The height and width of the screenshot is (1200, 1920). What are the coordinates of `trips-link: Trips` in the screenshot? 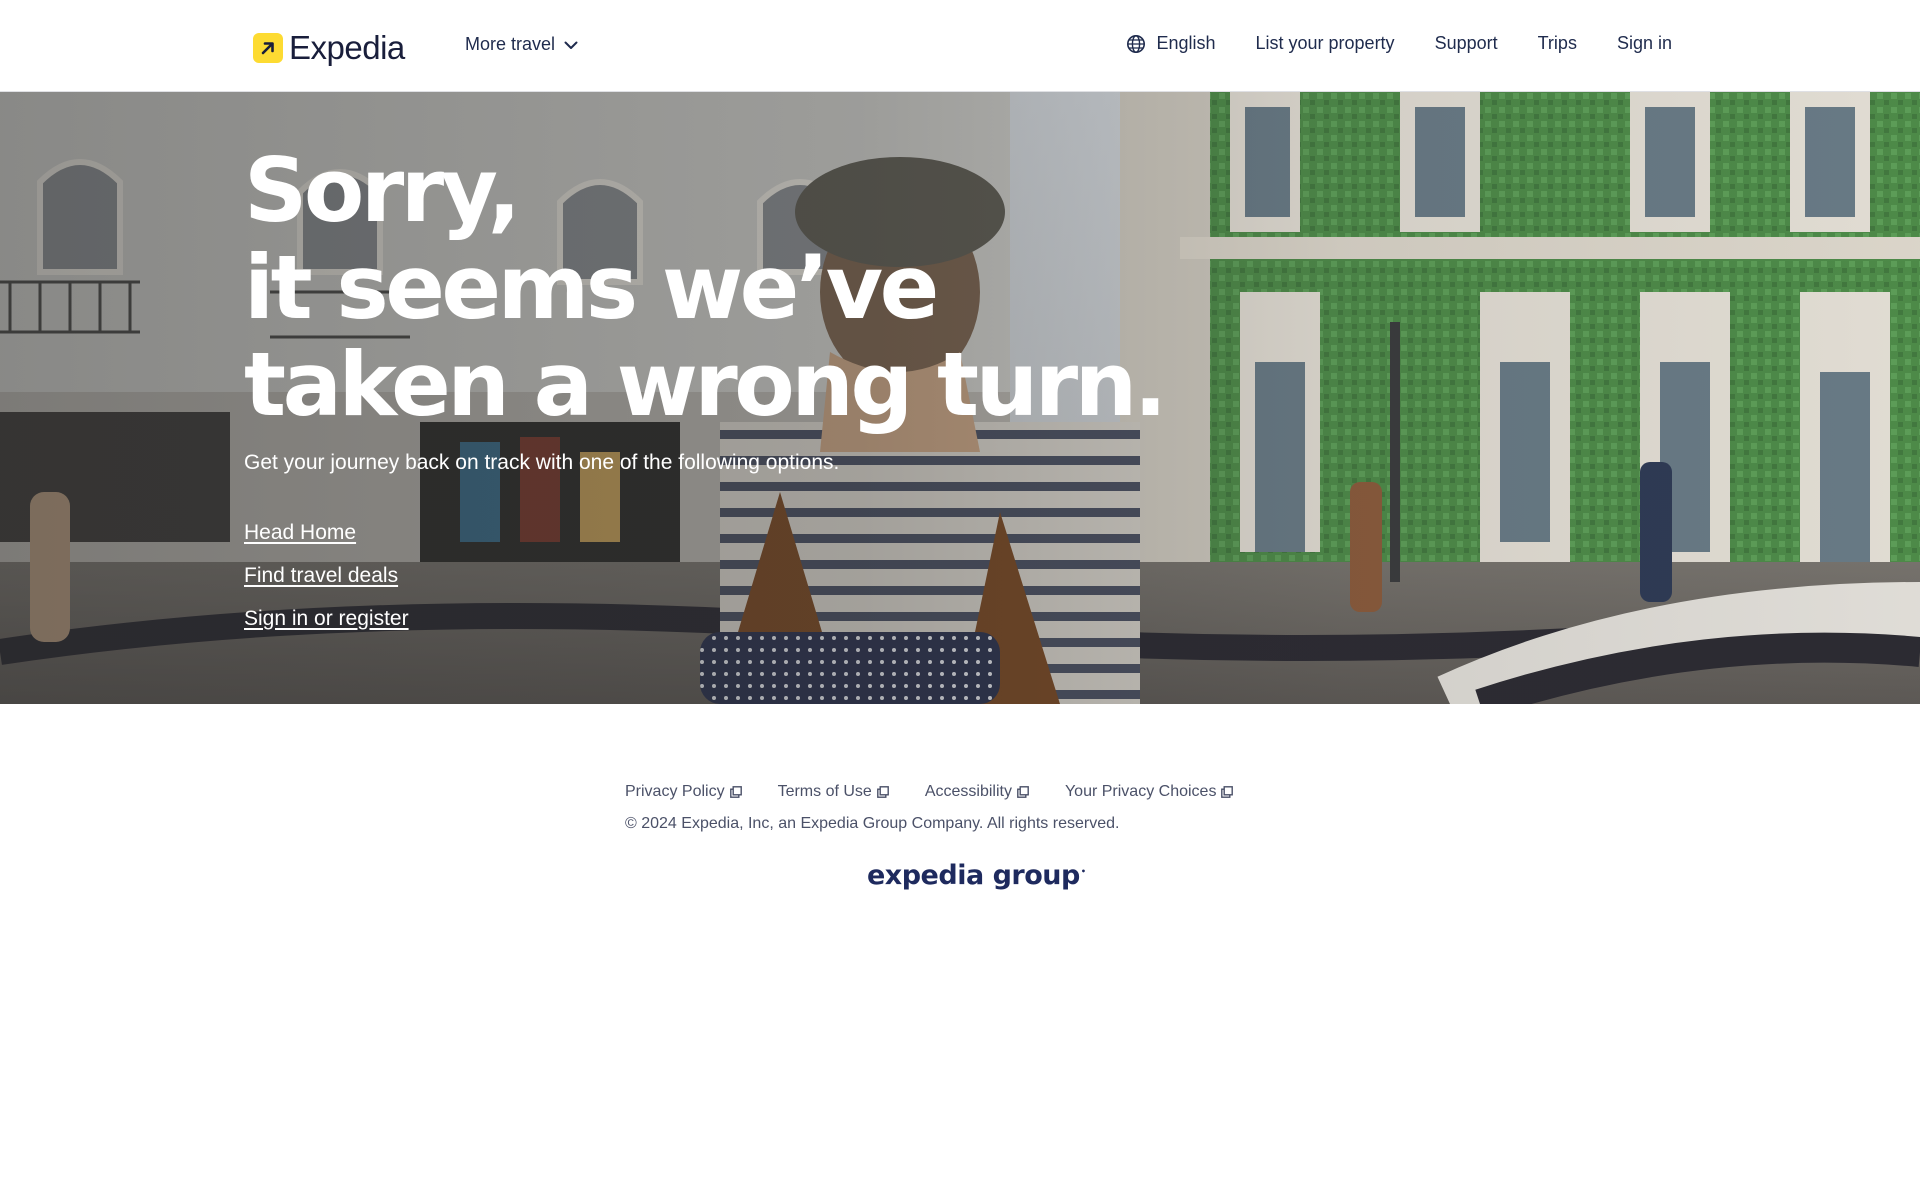 It's located at (1557, 43).